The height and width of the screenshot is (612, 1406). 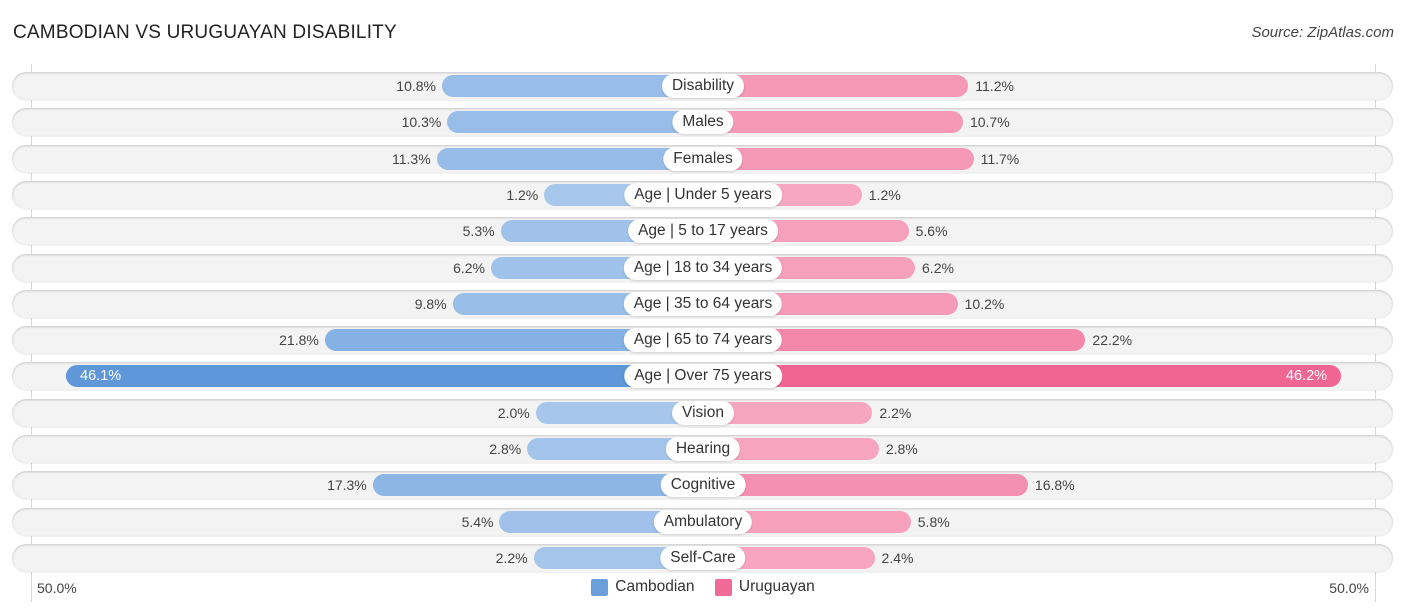 I want to click on legend-item-uruguayan: Uruguayan, so click(x=764, y=587).